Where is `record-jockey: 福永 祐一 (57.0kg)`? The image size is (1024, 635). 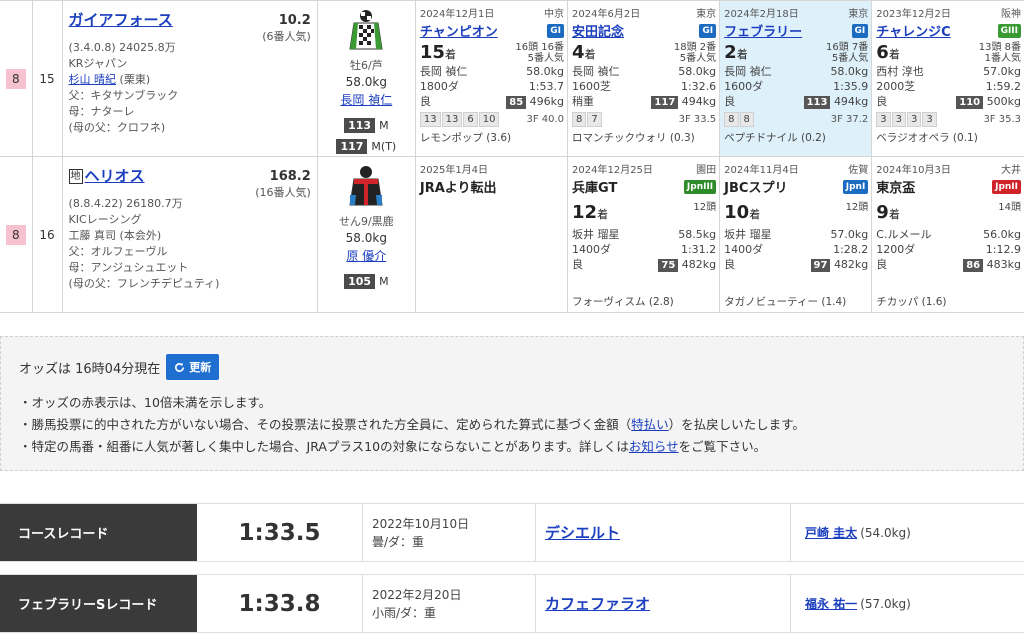
record-jockey: 福永 祐一 (57.0kg) is located at coordinates (907, 603).